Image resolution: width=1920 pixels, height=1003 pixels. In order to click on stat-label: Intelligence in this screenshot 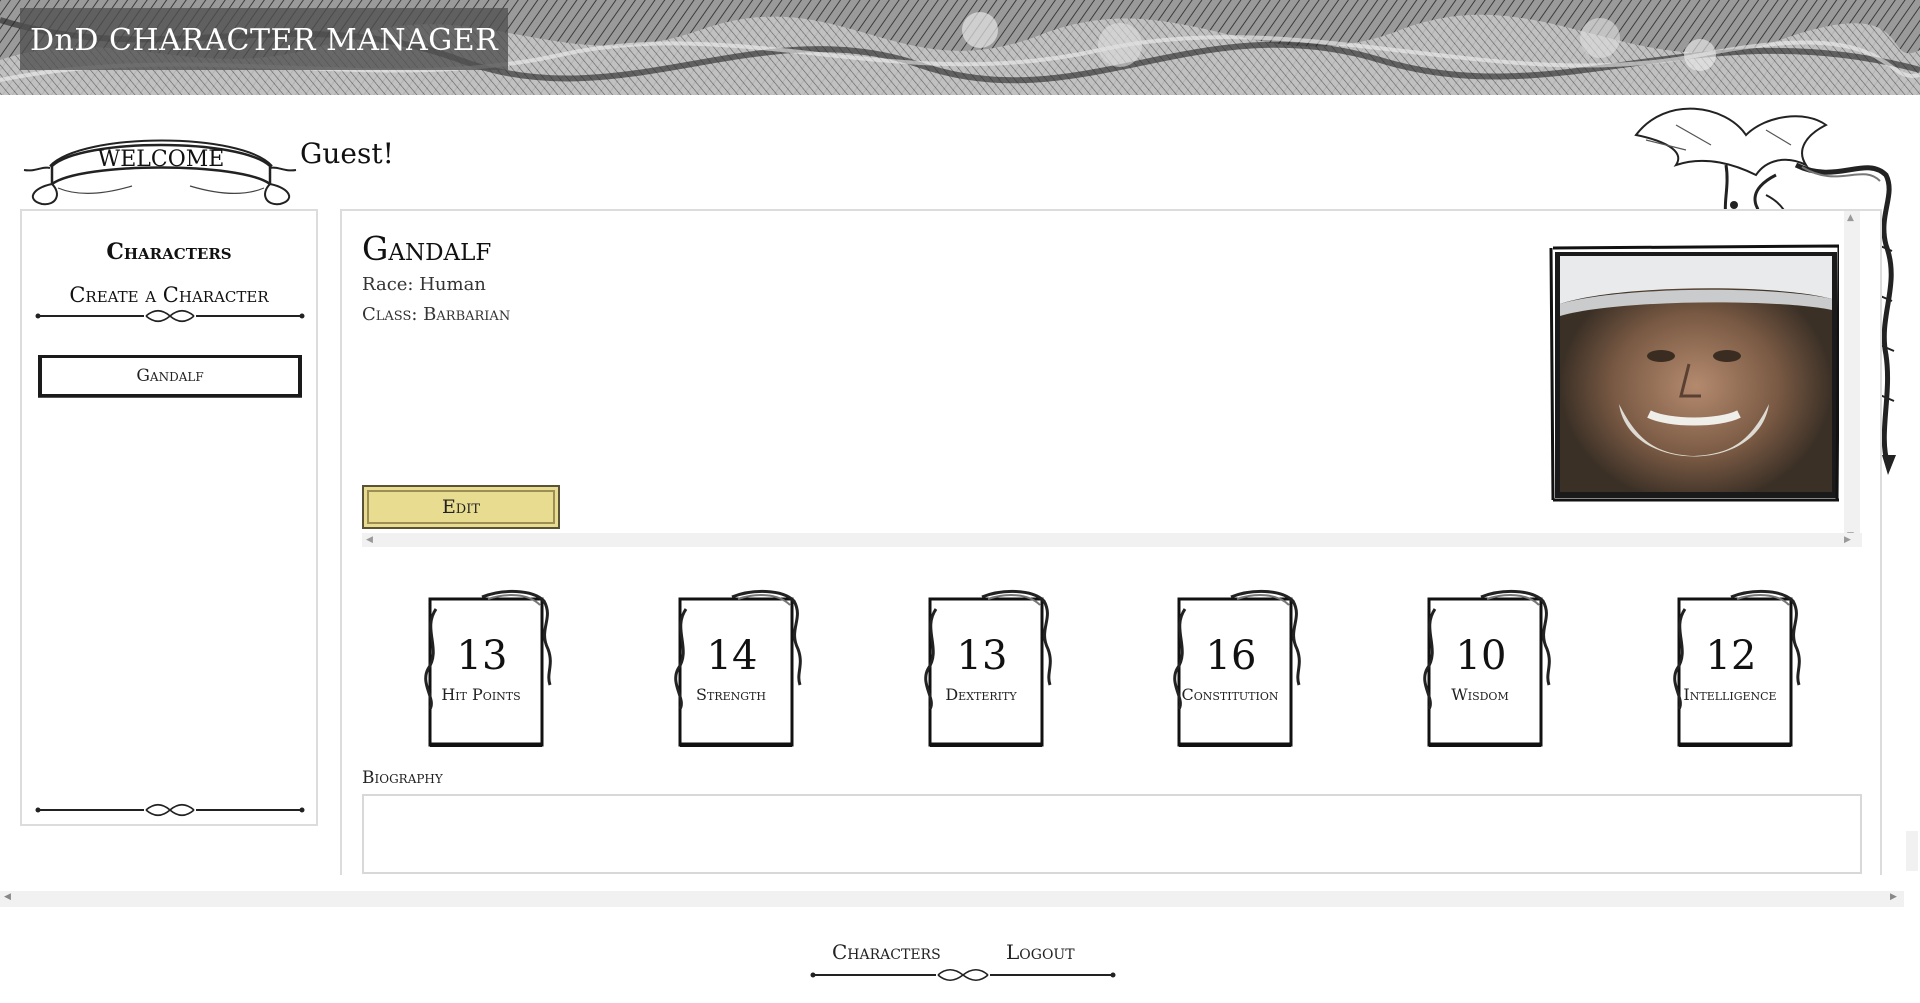, I will do `click(1730, 694)`.